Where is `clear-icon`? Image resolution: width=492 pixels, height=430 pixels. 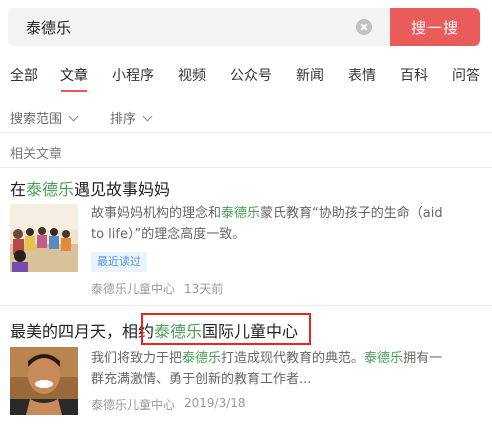
clear-icon is located at coordinates (364, 27).